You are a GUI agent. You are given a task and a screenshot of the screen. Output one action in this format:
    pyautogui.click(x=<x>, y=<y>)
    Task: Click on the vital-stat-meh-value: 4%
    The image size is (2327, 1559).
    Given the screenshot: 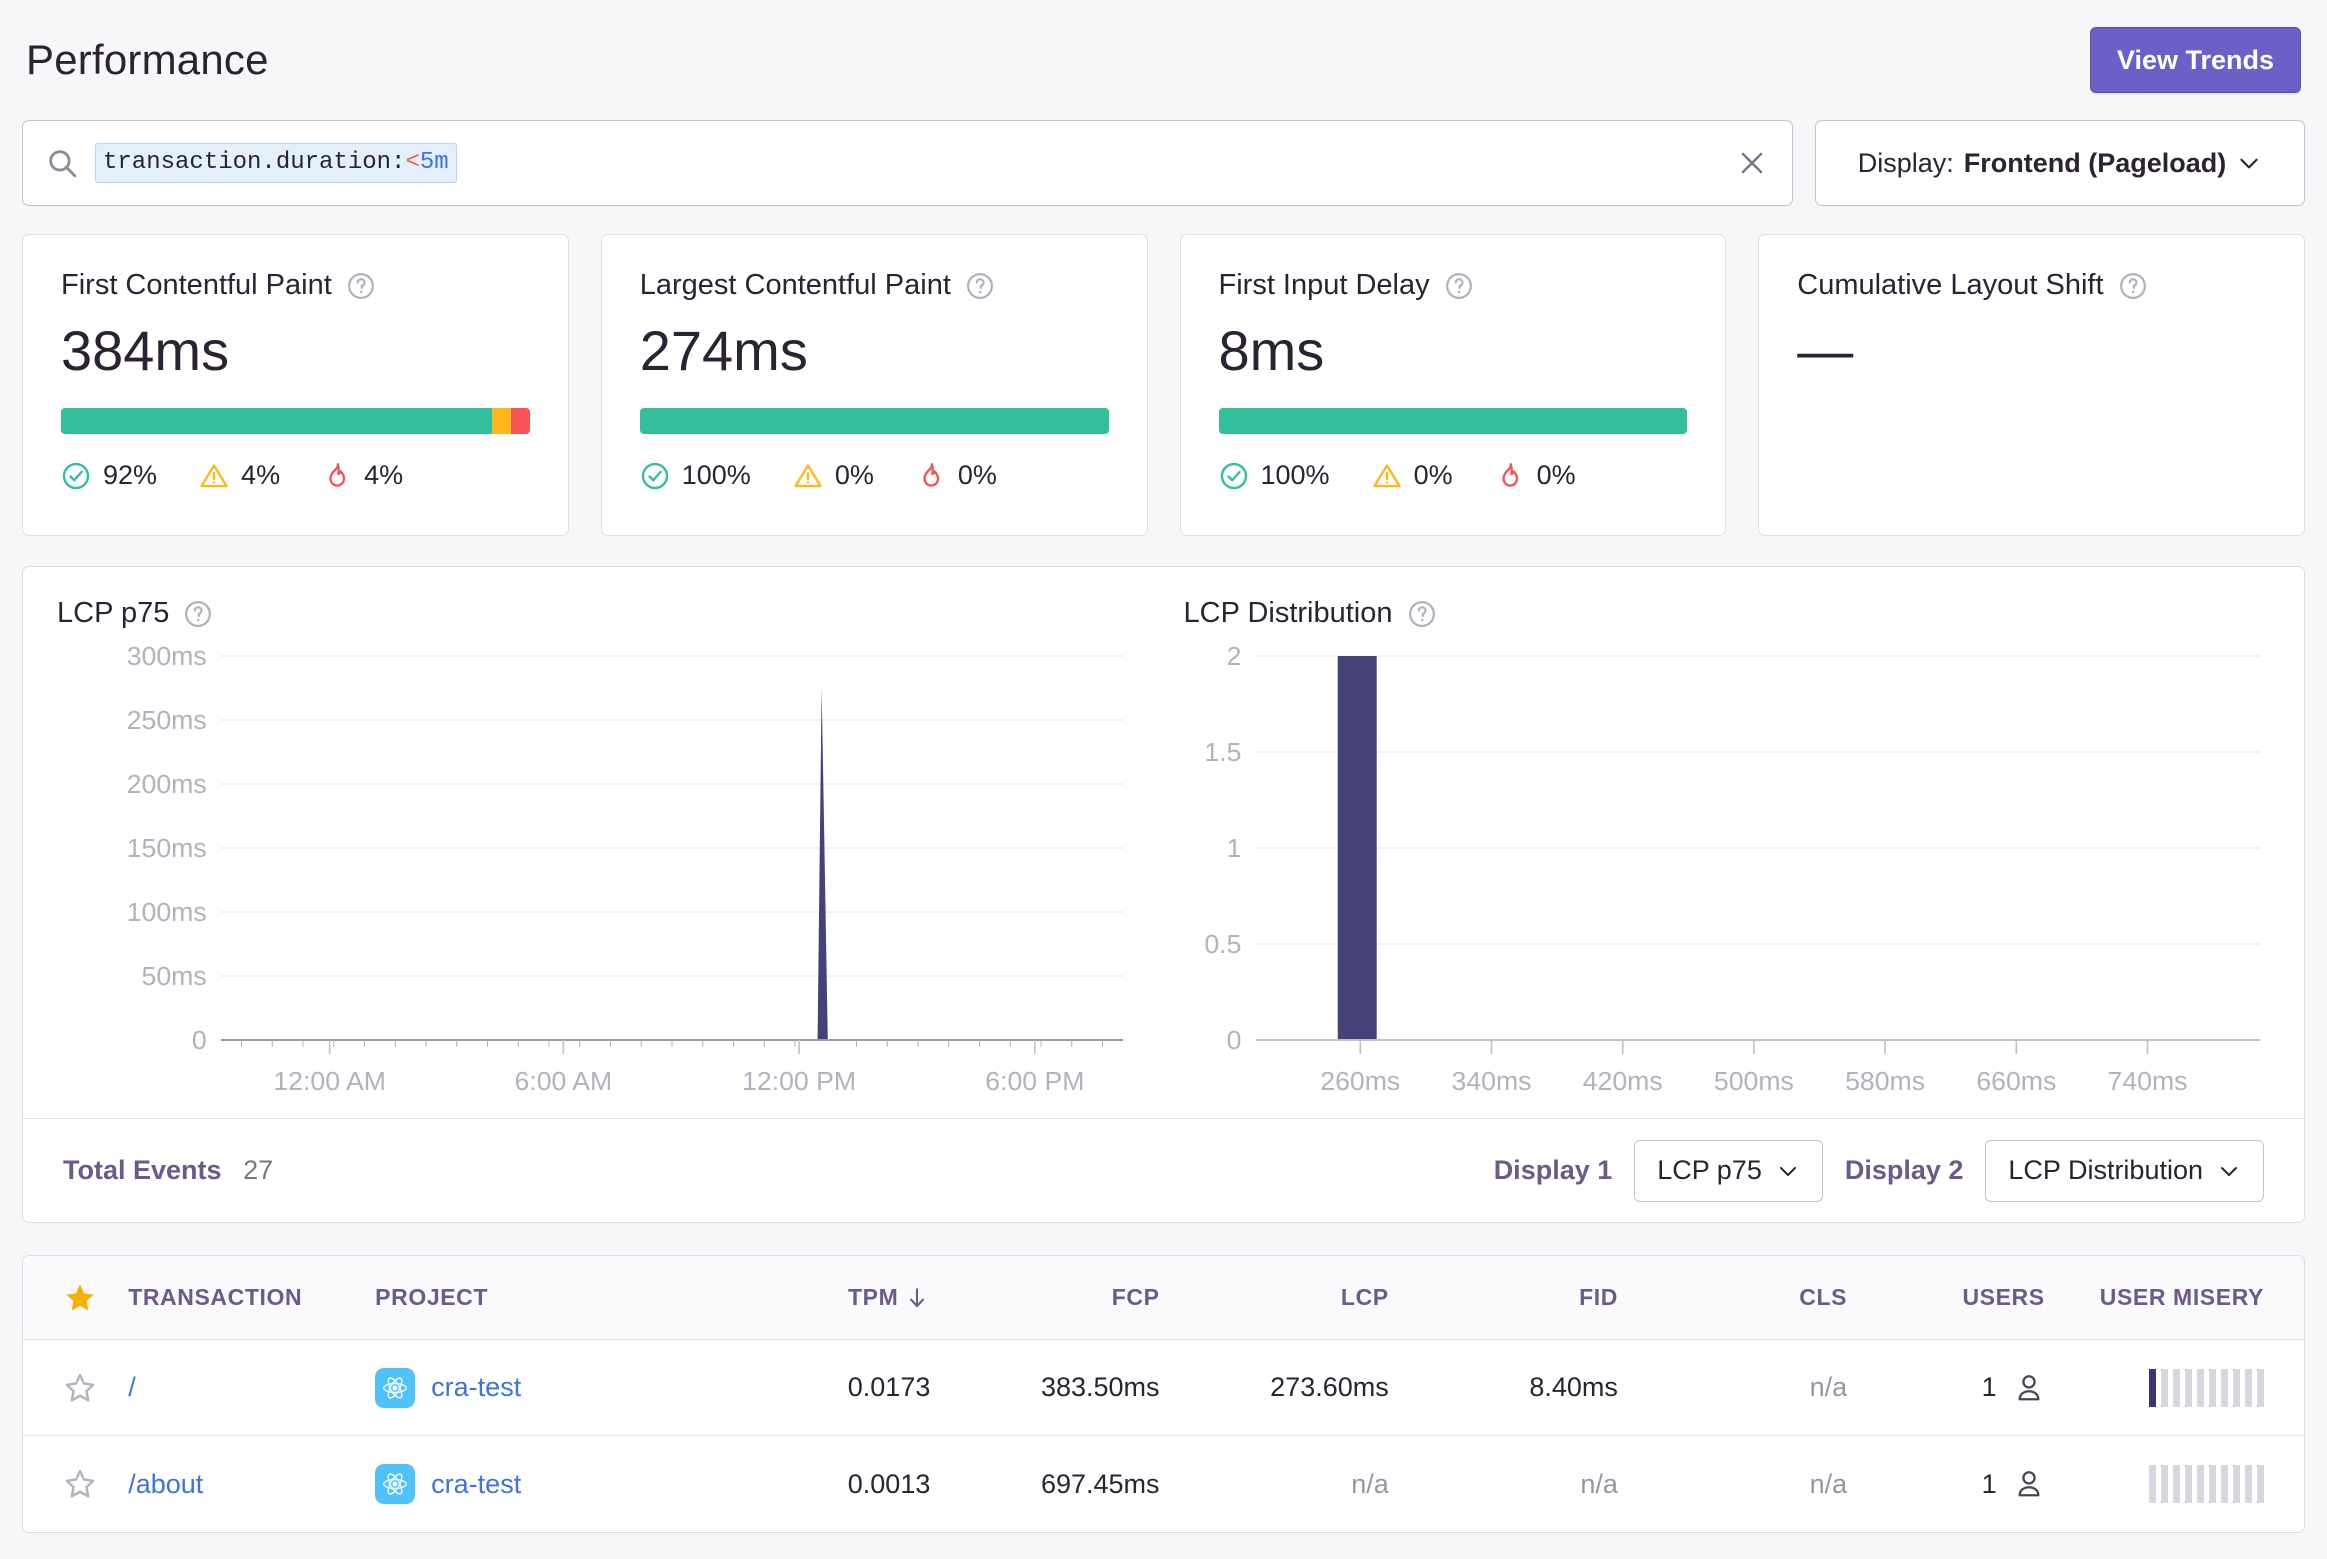 What is the action you would take?
    pyautogui.click(x=261, y=475)
    